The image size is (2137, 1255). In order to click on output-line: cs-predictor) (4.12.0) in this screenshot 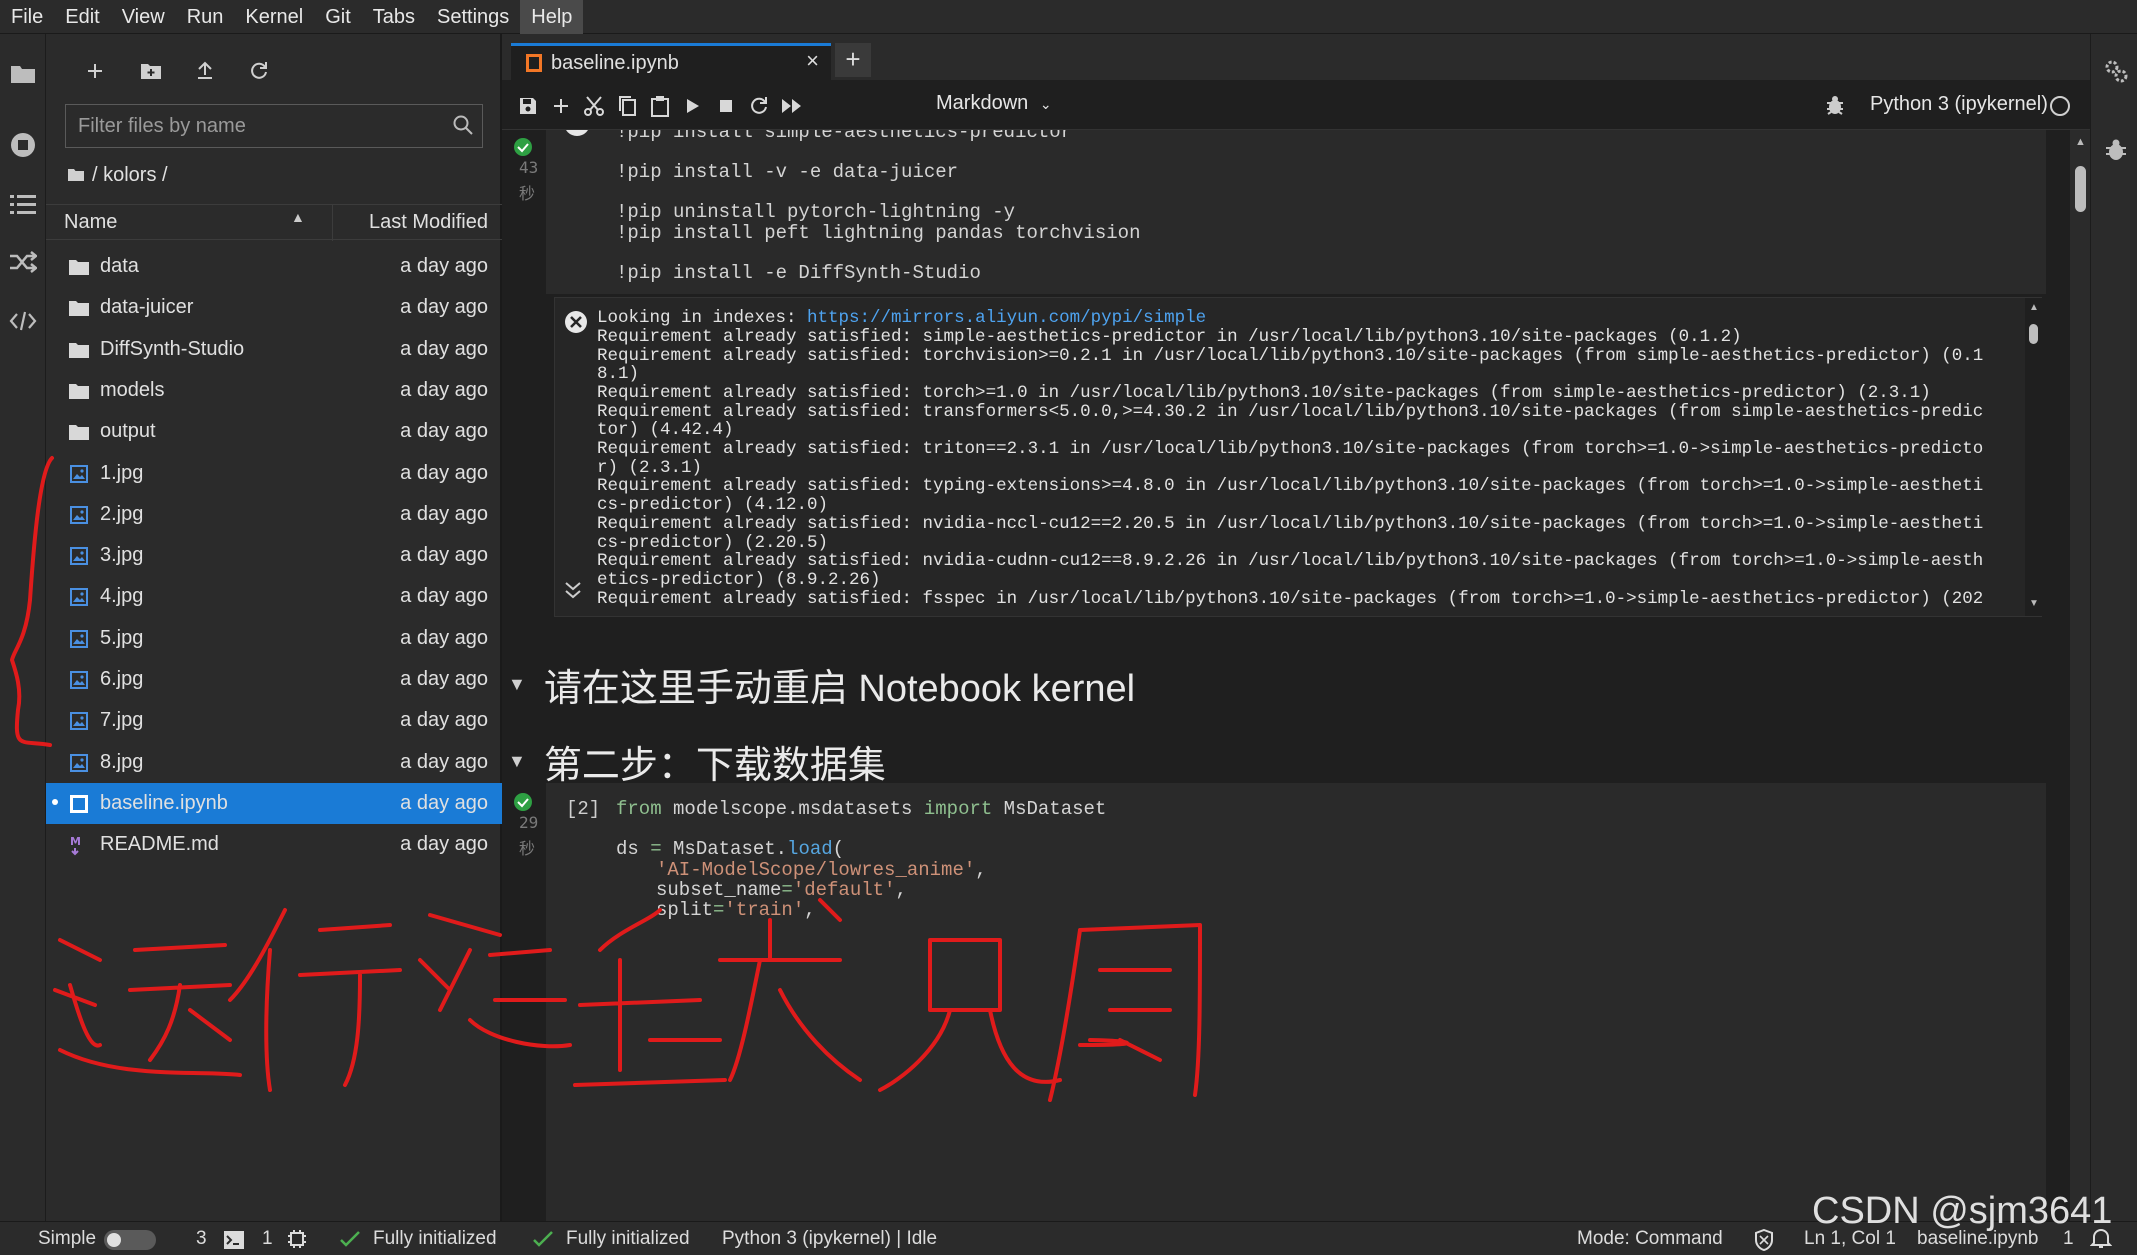, I will do `click(713, 505)`.